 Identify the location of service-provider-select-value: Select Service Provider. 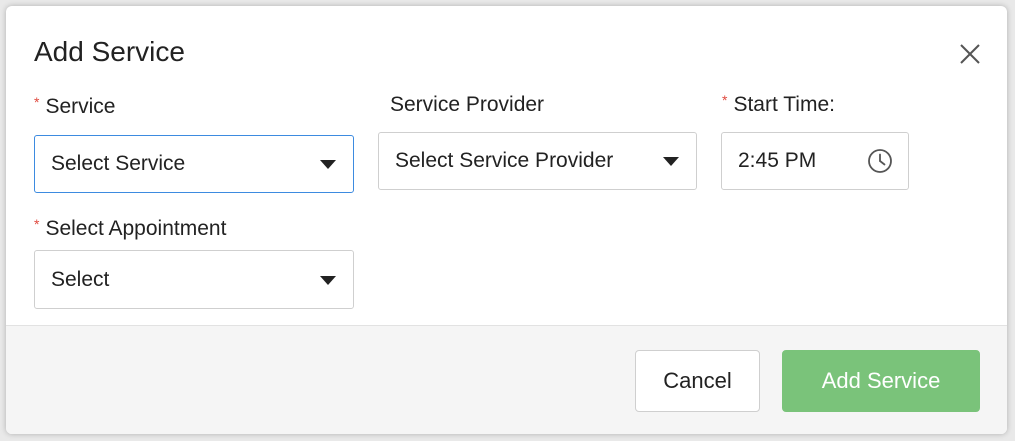
(504, 160).